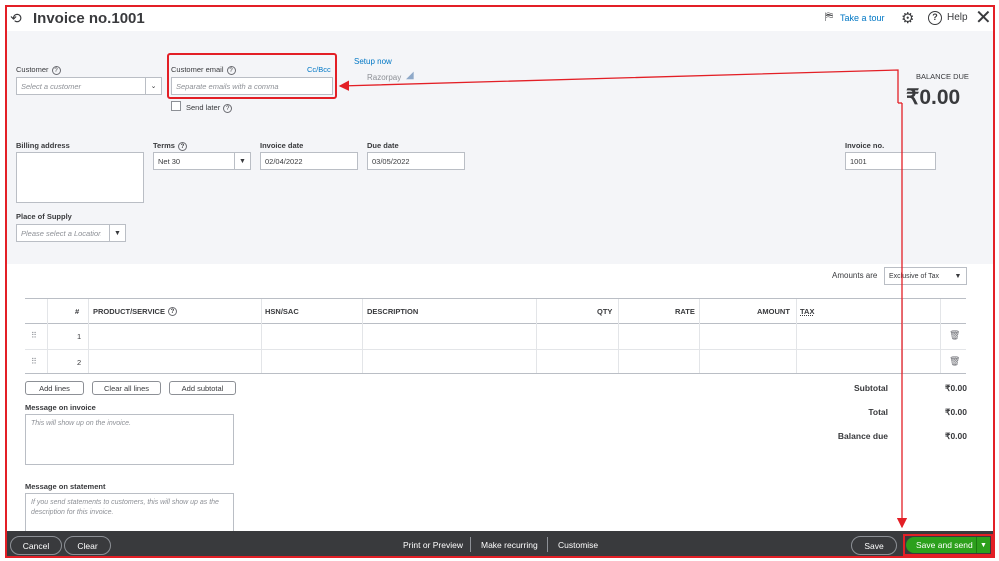 This screenshot has height=561, width=999. I want to click on take-tour-link: Take a tour, so click(862, 18).